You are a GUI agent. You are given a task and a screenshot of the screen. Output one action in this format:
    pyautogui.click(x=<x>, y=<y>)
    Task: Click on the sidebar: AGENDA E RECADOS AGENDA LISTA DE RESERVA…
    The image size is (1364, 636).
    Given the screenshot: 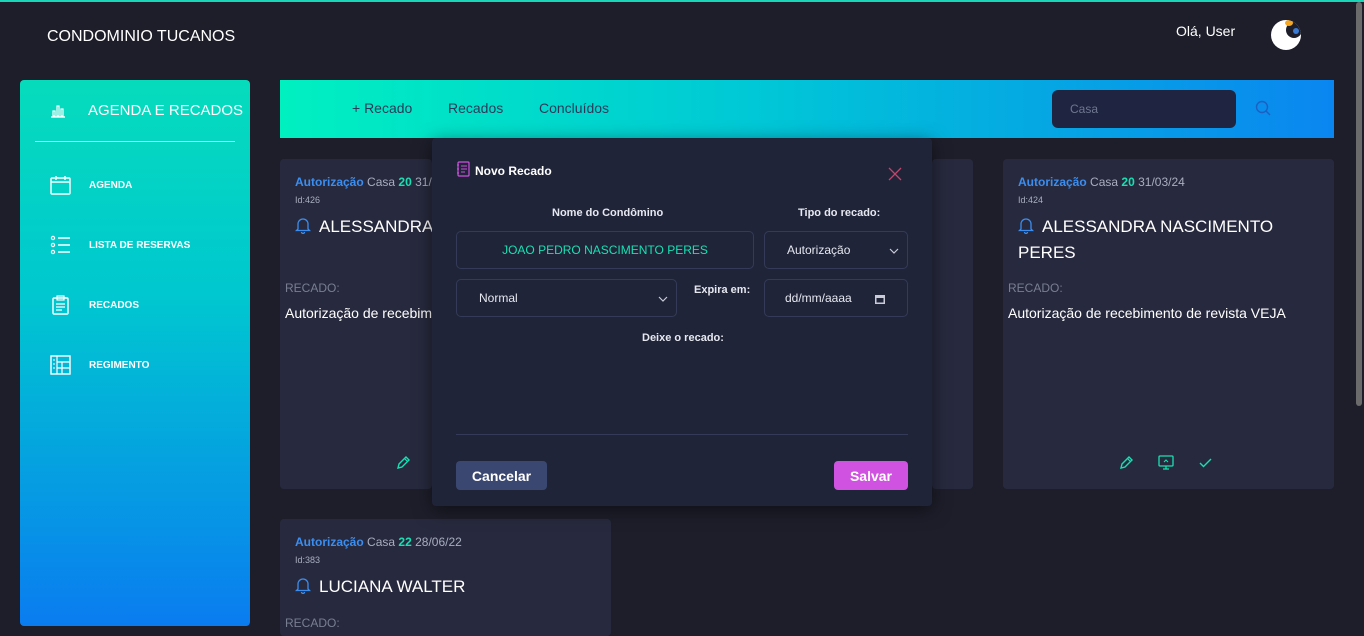 What is the action you would take?
    pyautogui.click(x=135, y=353)
    